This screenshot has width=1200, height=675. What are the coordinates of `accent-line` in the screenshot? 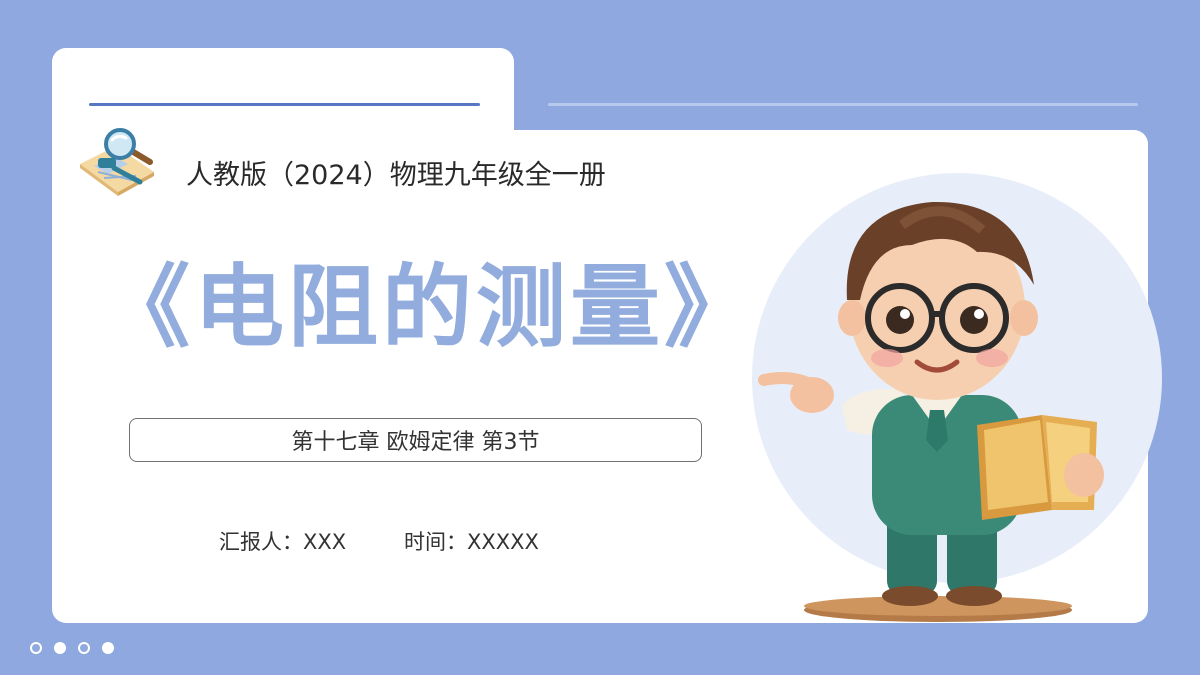 It's located at (284, 104).